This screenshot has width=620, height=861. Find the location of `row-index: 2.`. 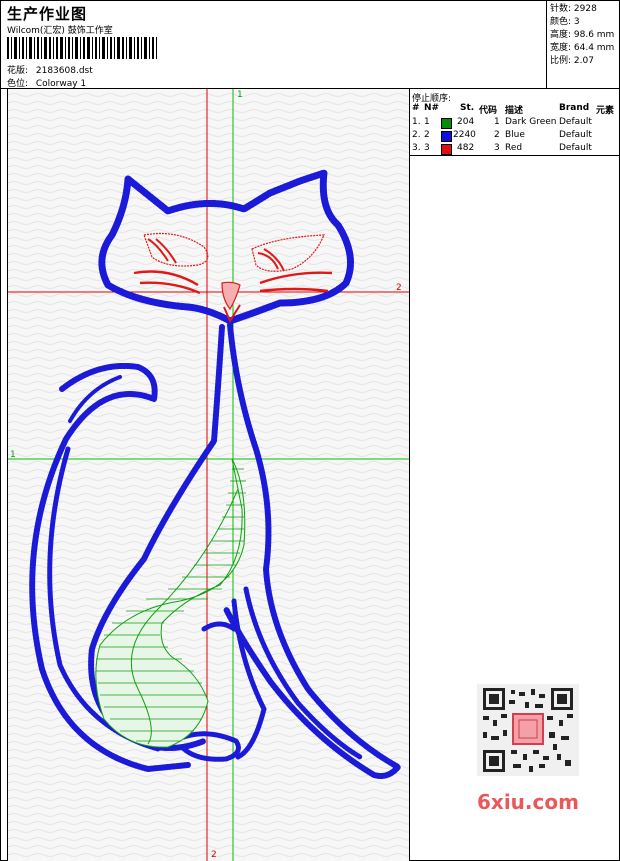

row-index: 2. is located at coordinates (416, 135).